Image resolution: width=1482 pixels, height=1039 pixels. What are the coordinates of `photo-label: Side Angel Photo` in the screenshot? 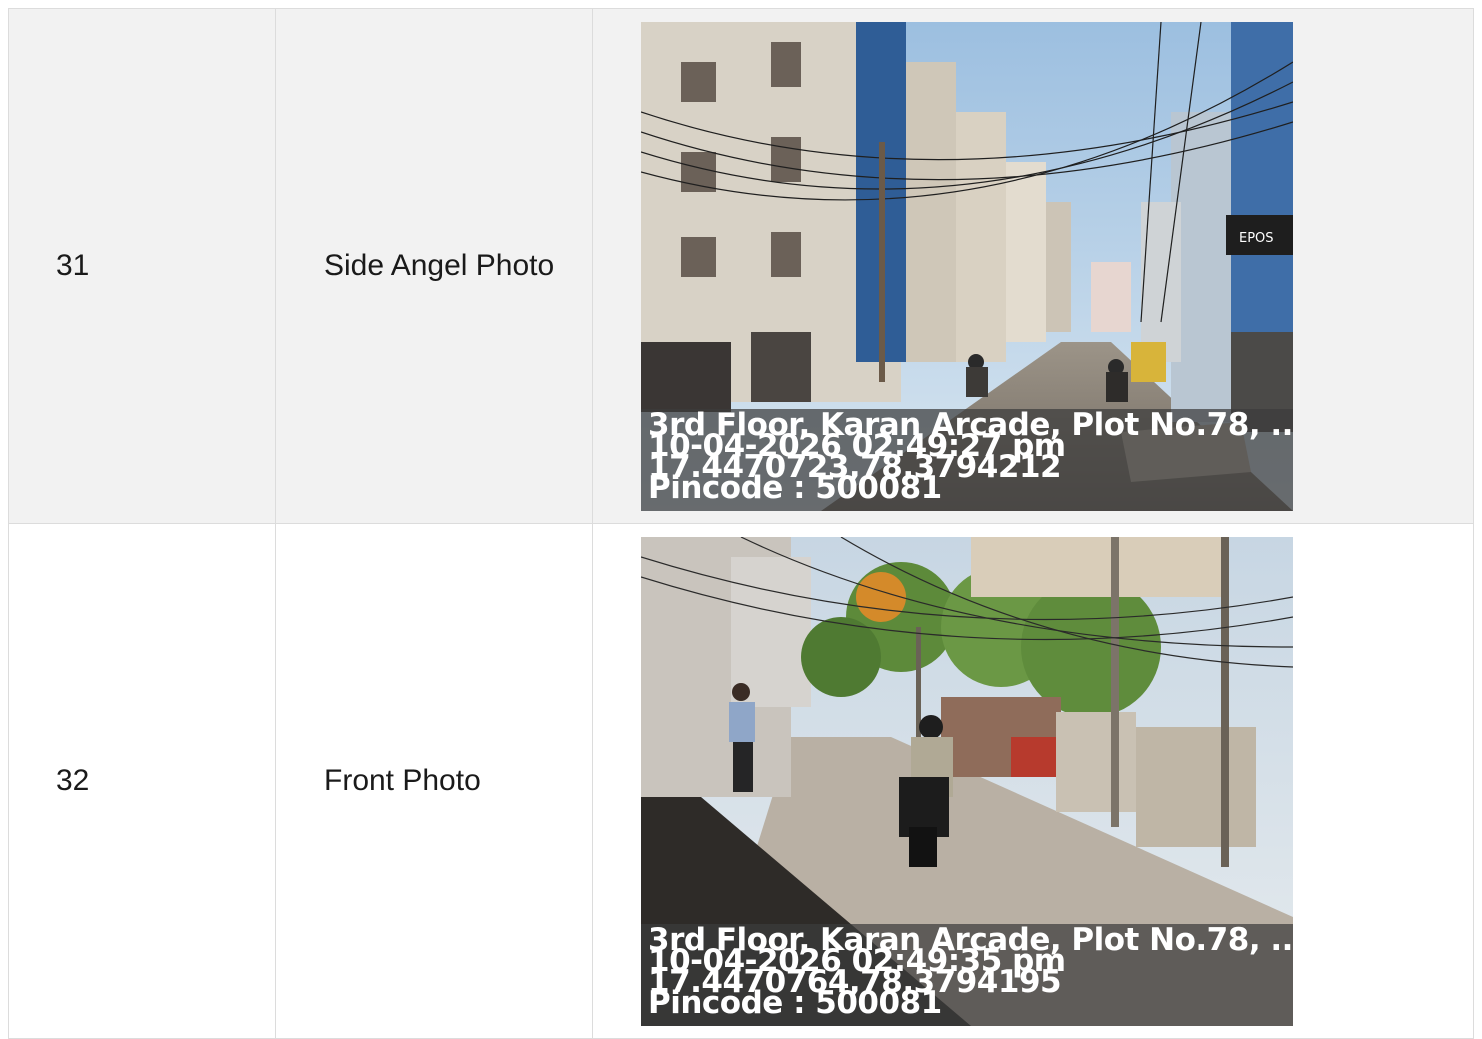 It's located at (439, 265).